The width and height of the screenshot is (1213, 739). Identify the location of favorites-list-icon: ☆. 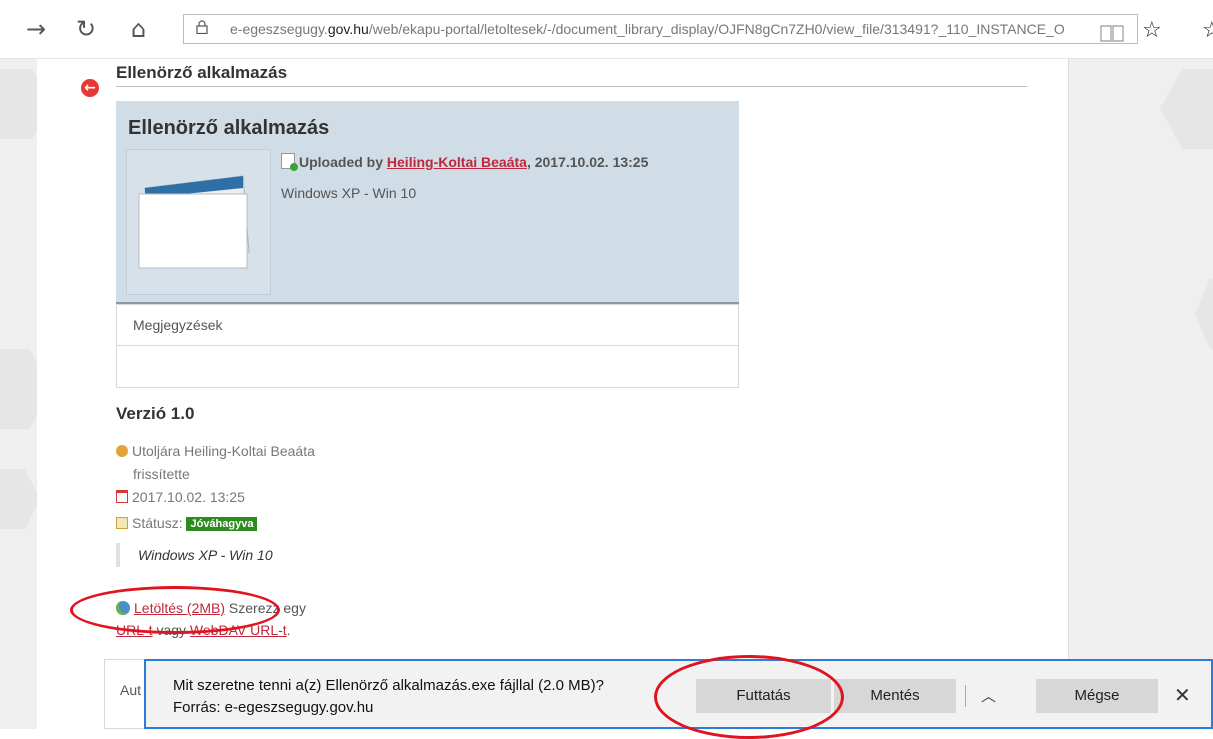
(1207, 30).